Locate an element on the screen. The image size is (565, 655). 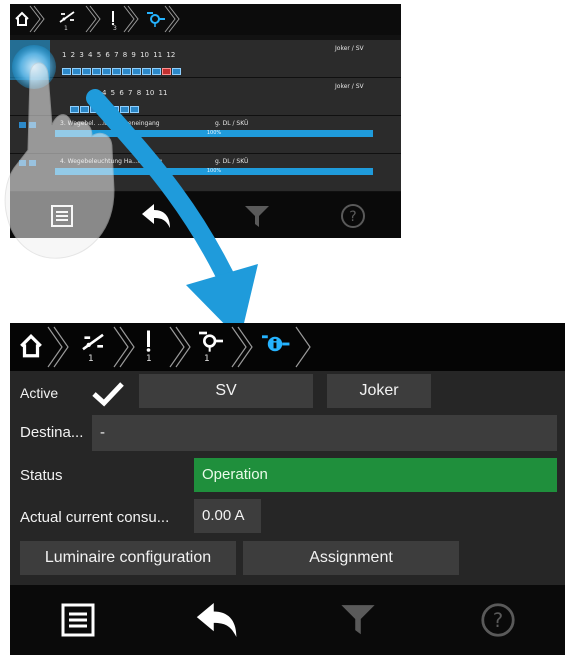
status-label: Status is located at coordinates (41, 475).